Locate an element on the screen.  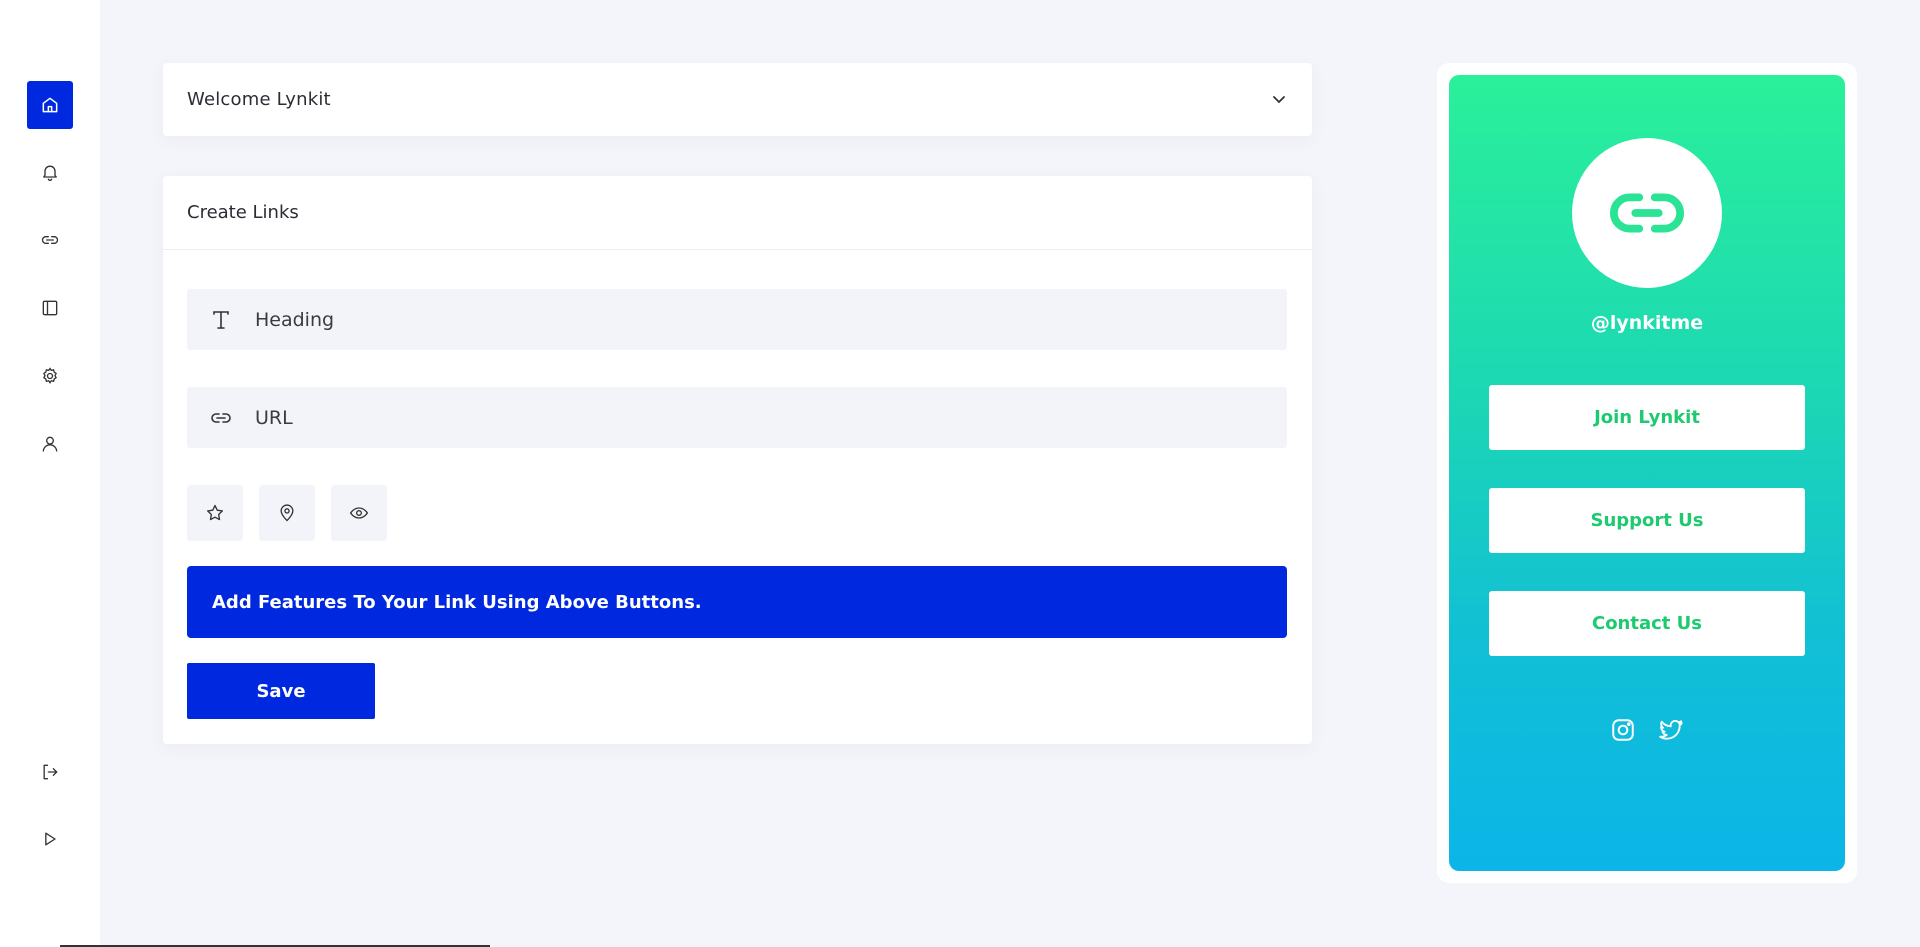
user-icon is located at coordinates (50, 444).